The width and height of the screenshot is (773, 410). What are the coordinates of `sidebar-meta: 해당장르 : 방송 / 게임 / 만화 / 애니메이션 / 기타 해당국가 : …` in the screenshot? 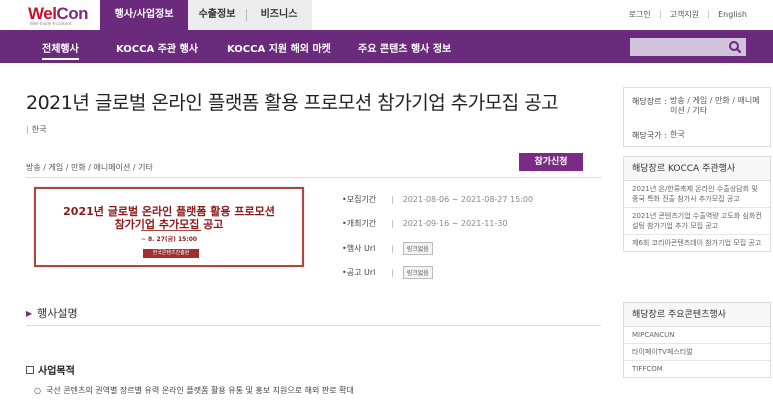 It's located at (697, 117).